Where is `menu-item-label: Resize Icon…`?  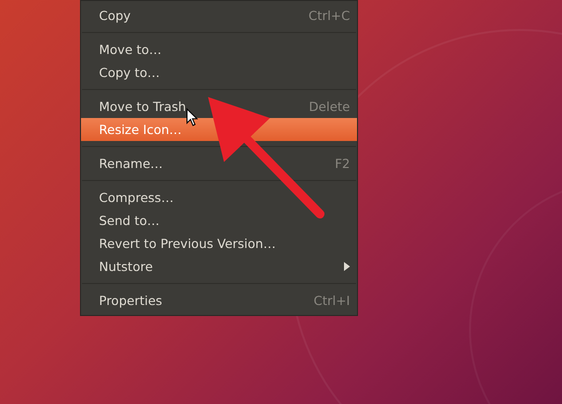
menu-item-label: Resize Icon… is located at coordinates (140, 129).